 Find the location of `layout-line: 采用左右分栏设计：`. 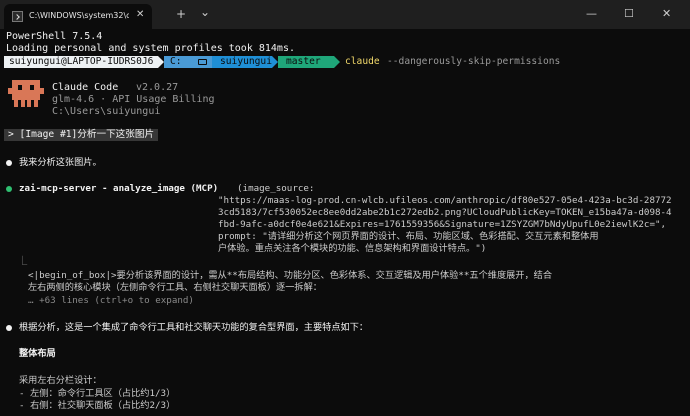

layout-line: 采用左右分栏设计： is located at coordinates (60, 380).